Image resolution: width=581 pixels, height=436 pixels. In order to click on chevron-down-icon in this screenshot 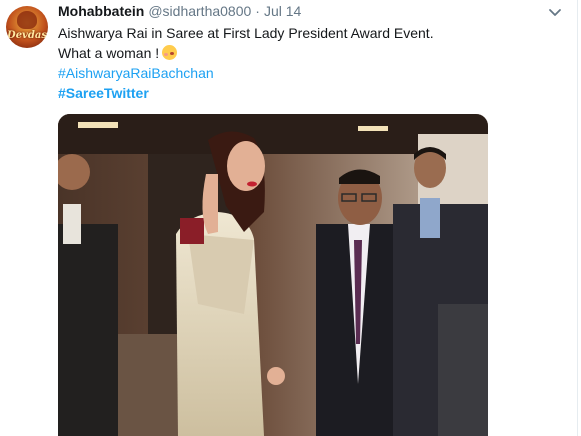, I will do `click(555, 13)`.